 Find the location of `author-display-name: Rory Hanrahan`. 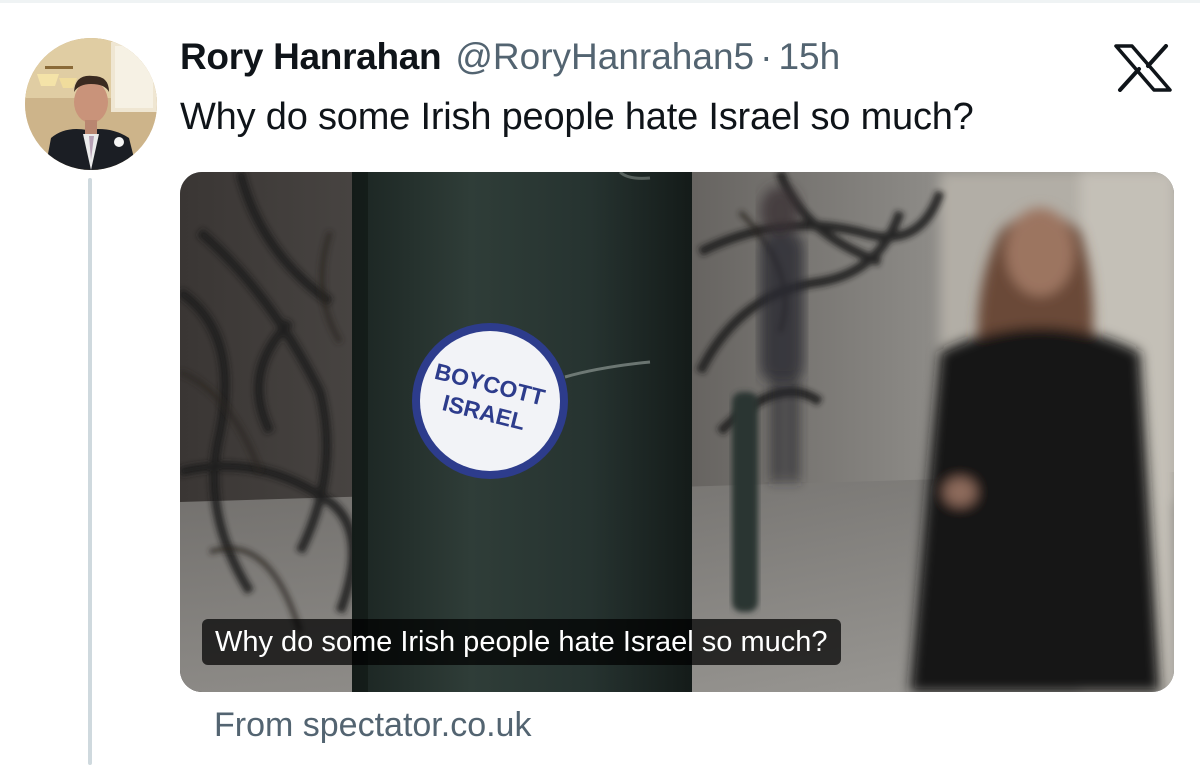

author-display-name: Rory Hanrahan is located at coordinates (311, 57).